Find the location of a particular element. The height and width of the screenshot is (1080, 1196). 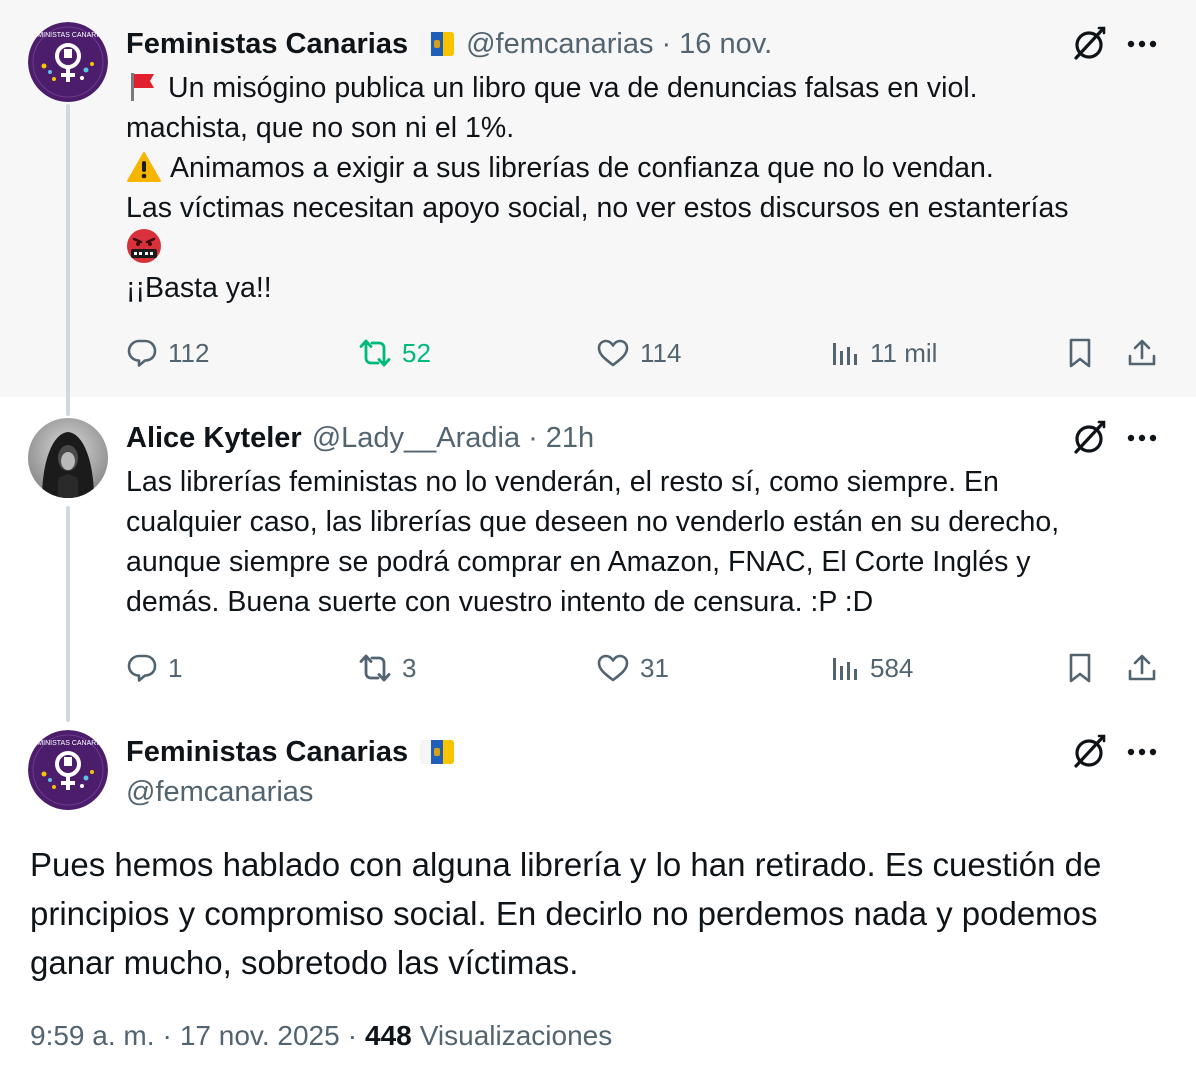

like-button: 114 is located at coordinates (638, 353).